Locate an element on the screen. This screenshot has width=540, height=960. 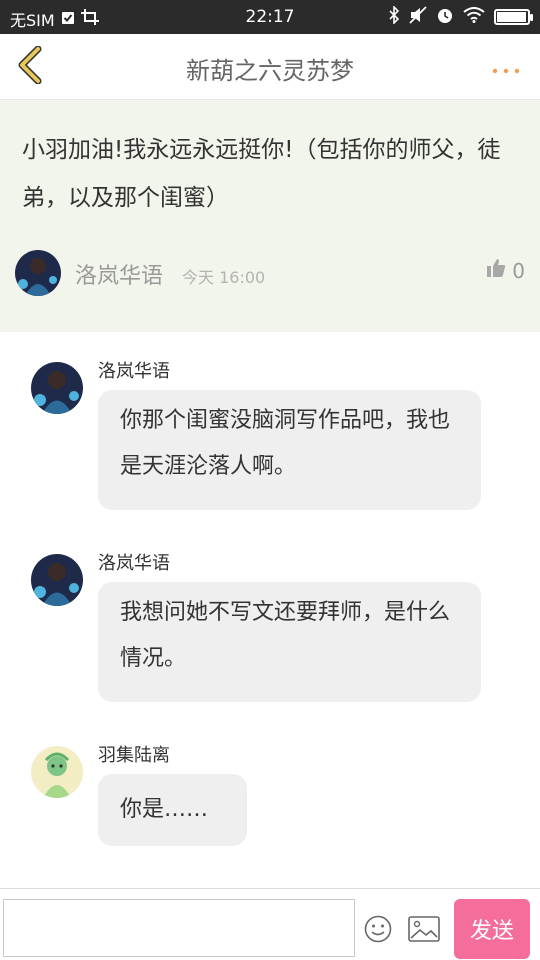
like-button: 0 is located at coordinates (505, 270).